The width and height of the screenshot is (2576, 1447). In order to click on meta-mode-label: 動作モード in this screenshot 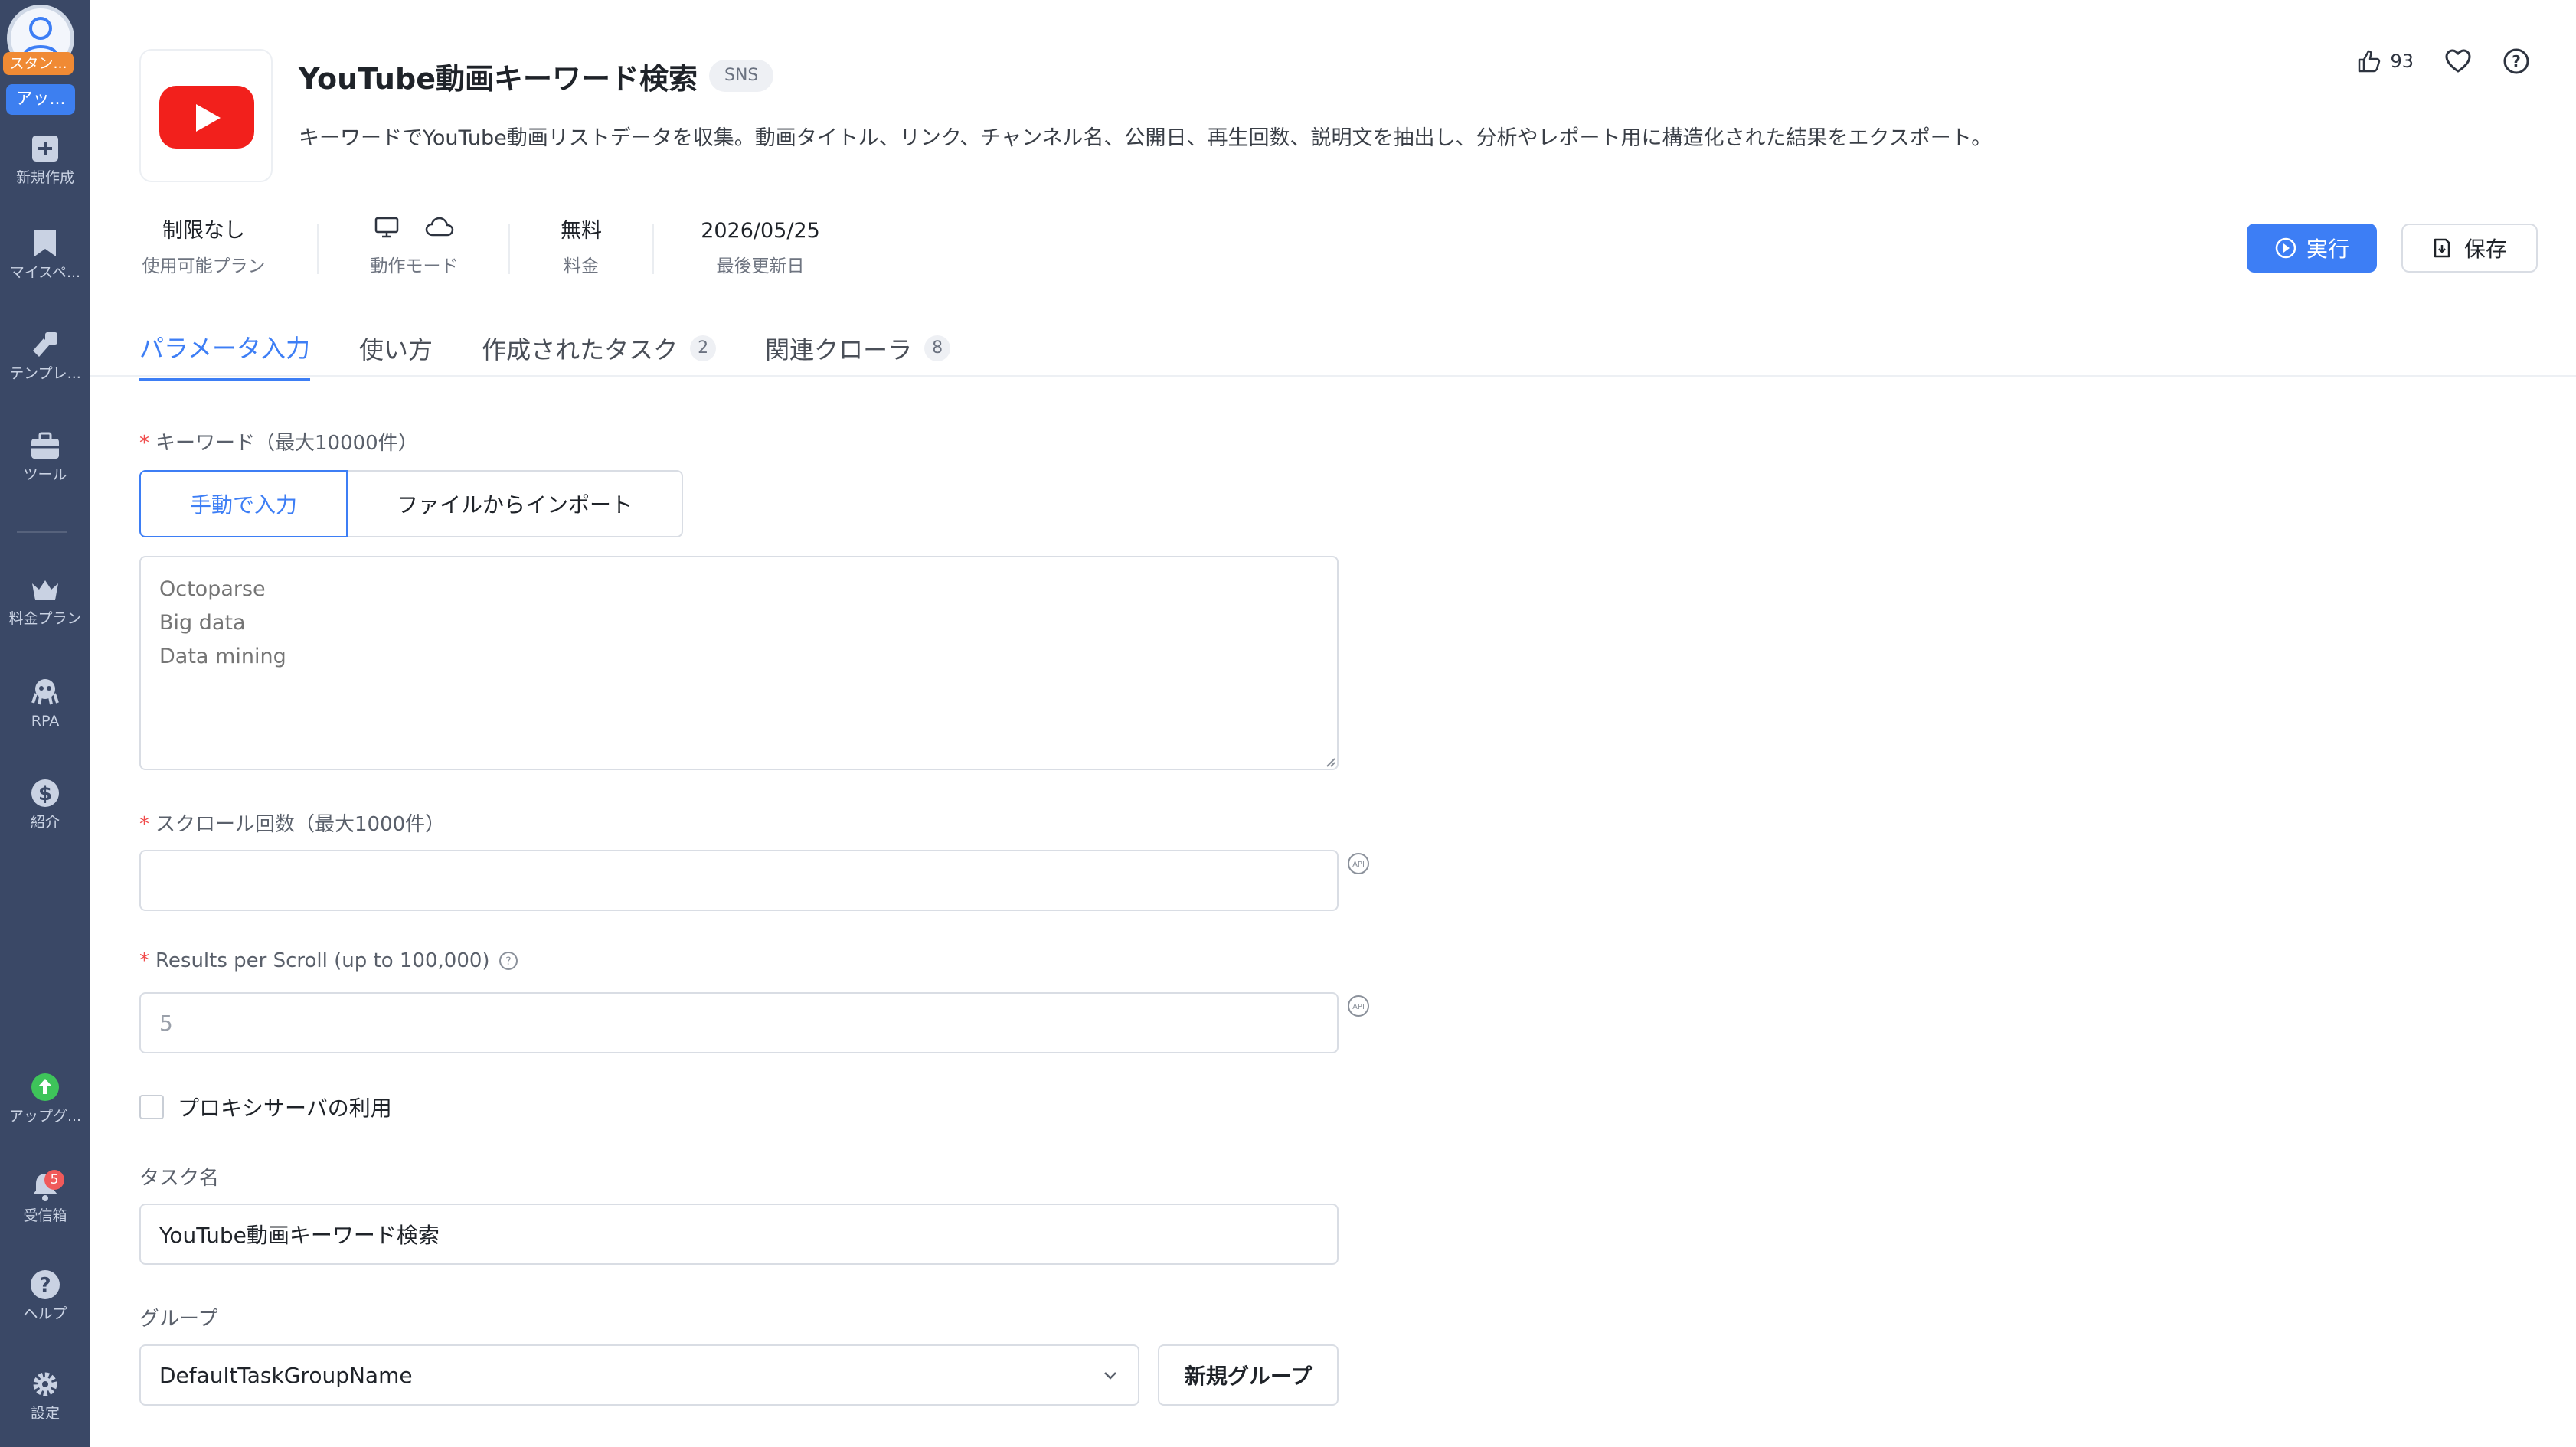, I will do `click(414, 266)`.